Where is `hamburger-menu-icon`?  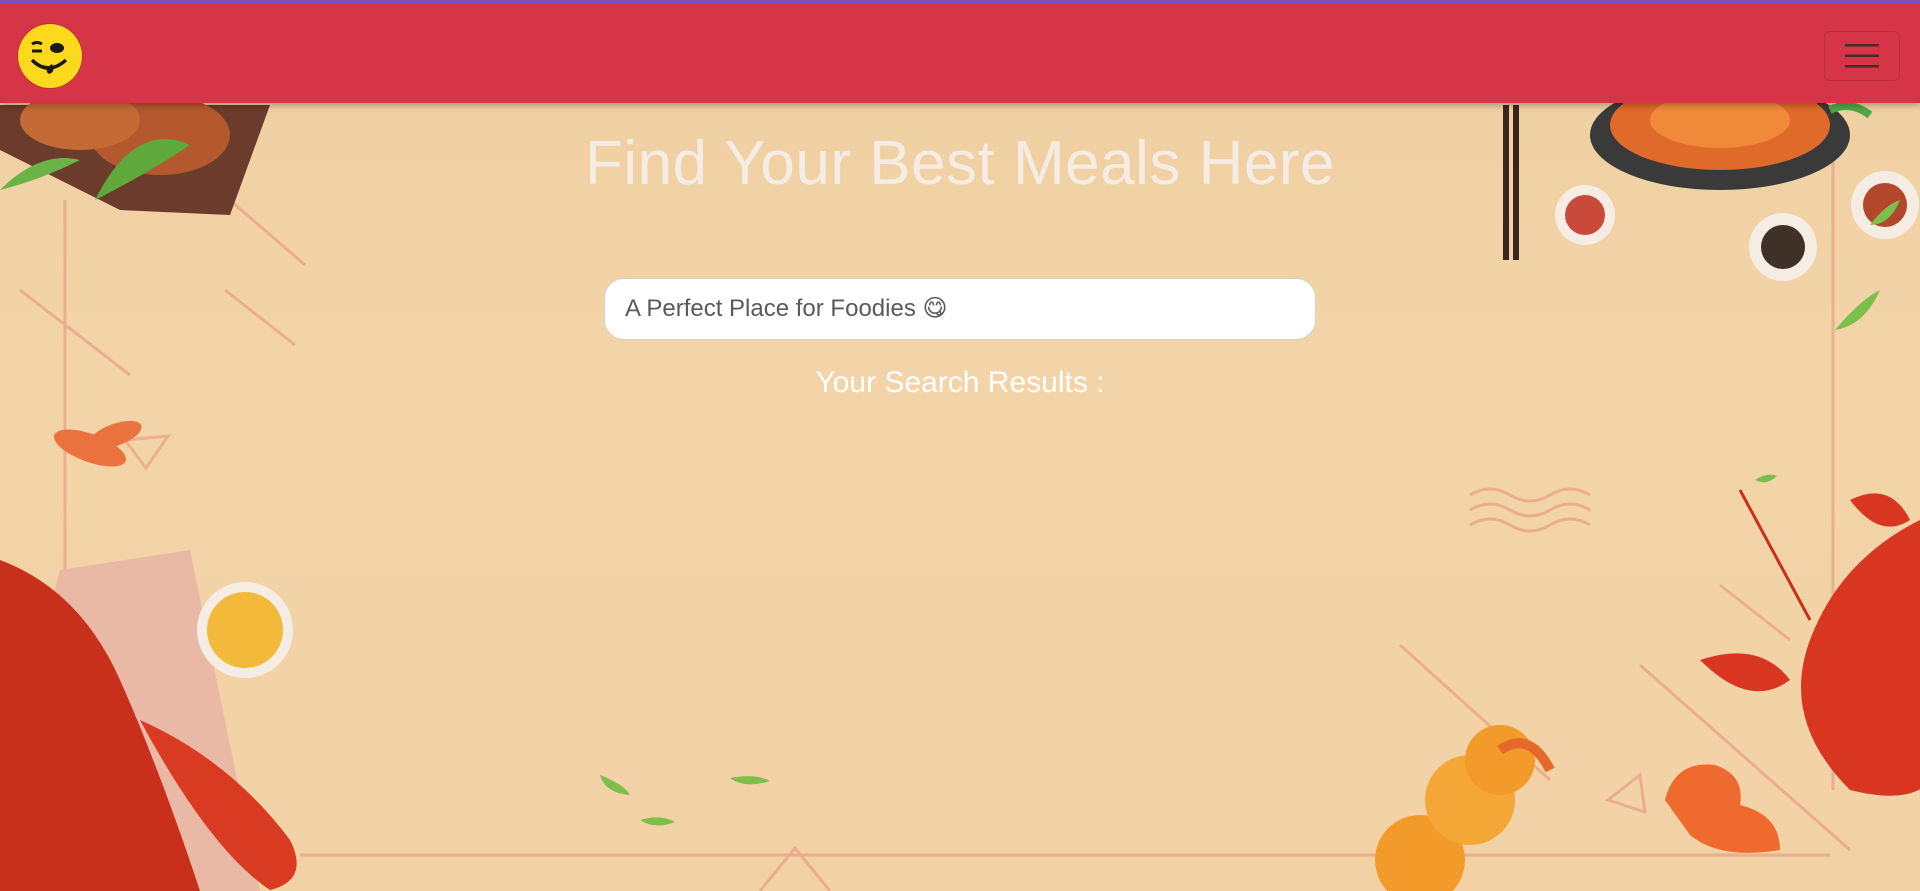 hamburger-menu-icon is located at coordinates (1862, 56).